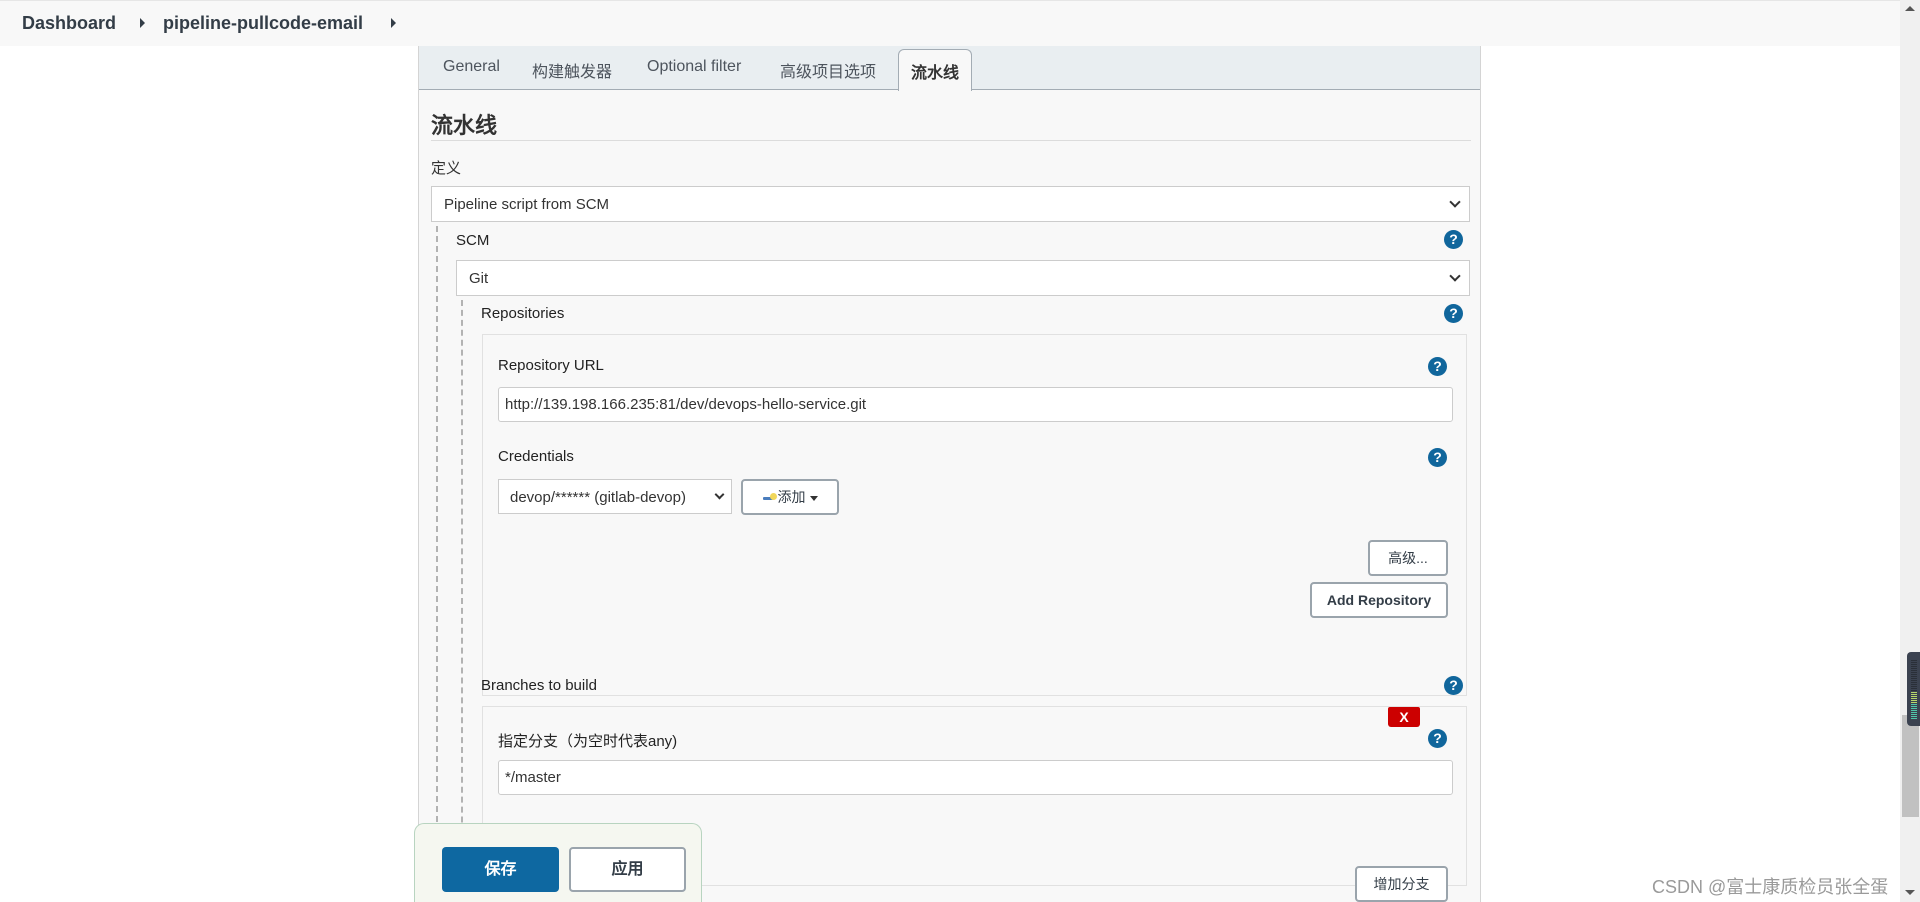  I want to click on credentials-label: Credentials, so click(536, 456).